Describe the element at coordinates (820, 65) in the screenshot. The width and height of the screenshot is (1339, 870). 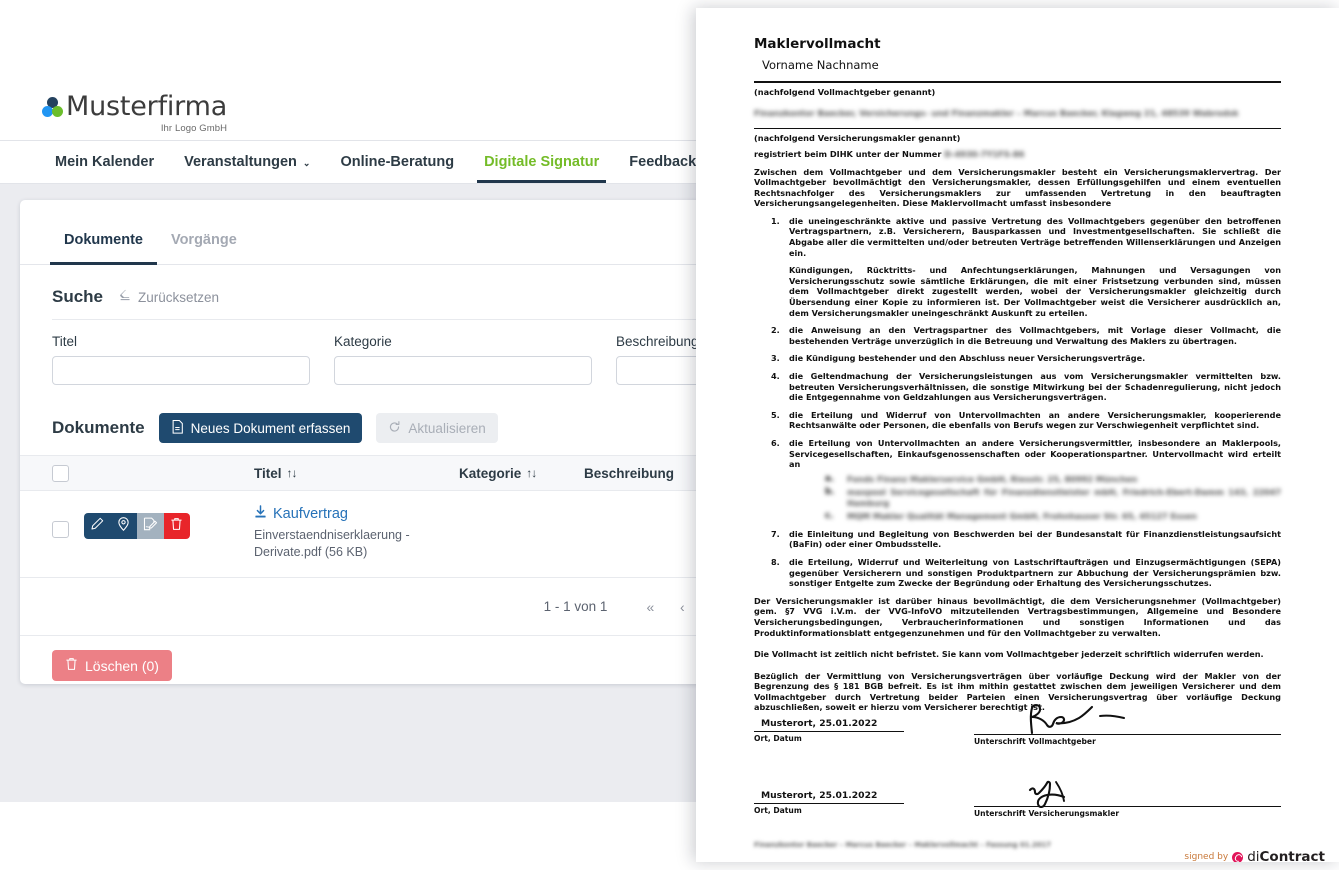
I see `pdf-subject: Vorname Nachname` at that location.